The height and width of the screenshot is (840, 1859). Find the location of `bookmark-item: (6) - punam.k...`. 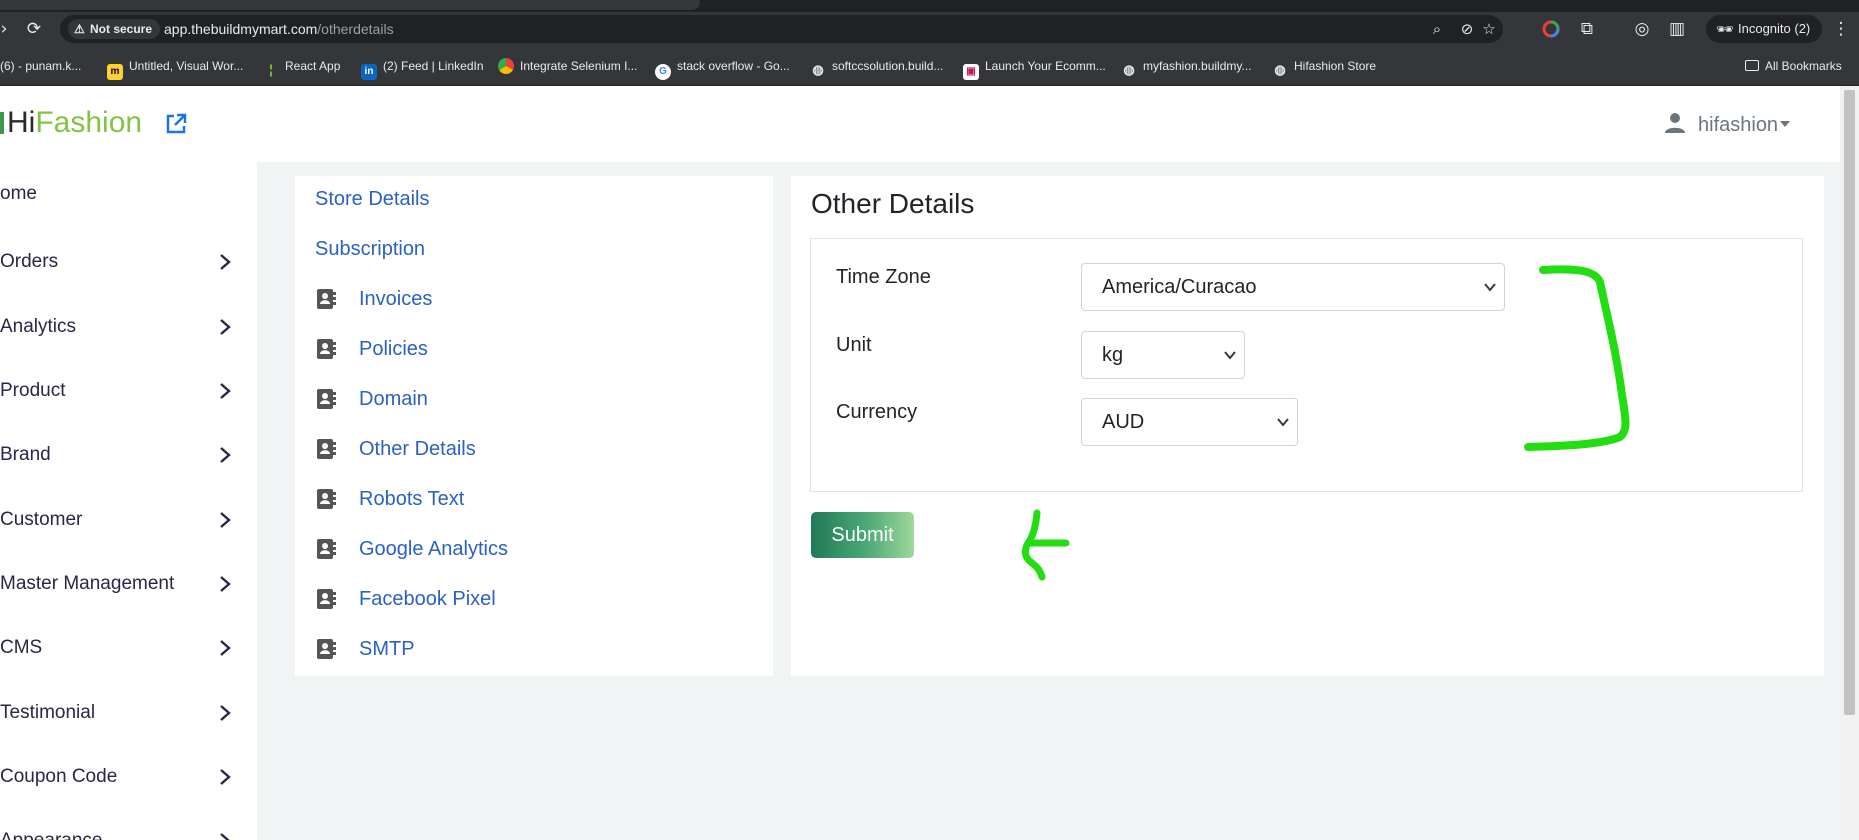

bookmark-item: (6) - punam.k... is located at coordinates (40, 66).